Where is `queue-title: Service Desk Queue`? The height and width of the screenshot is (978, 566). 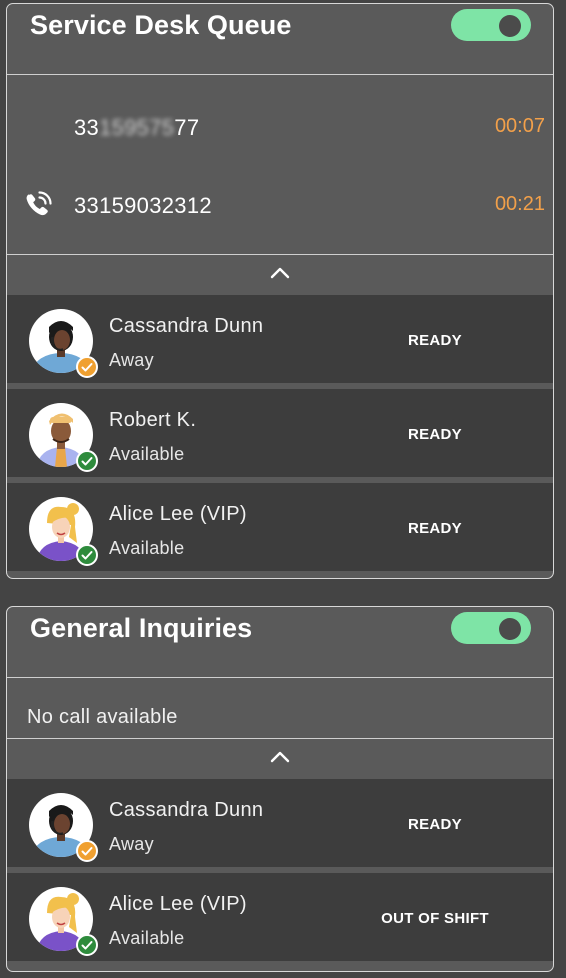 queue-title: Service Desk Queue is located at coordinates (161, 25).